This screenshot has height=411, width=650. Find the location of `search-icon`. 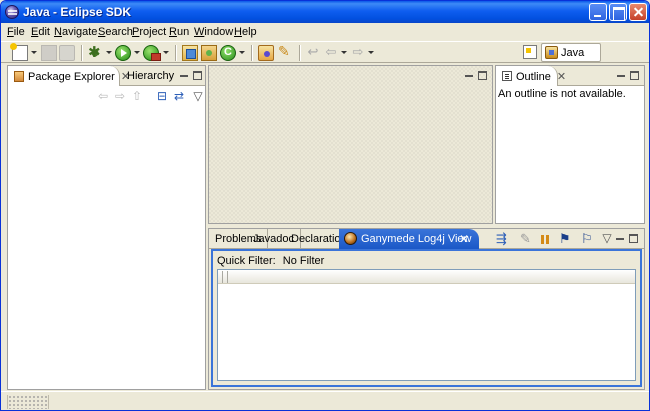

search-icon is located at coordinates (285, 52).